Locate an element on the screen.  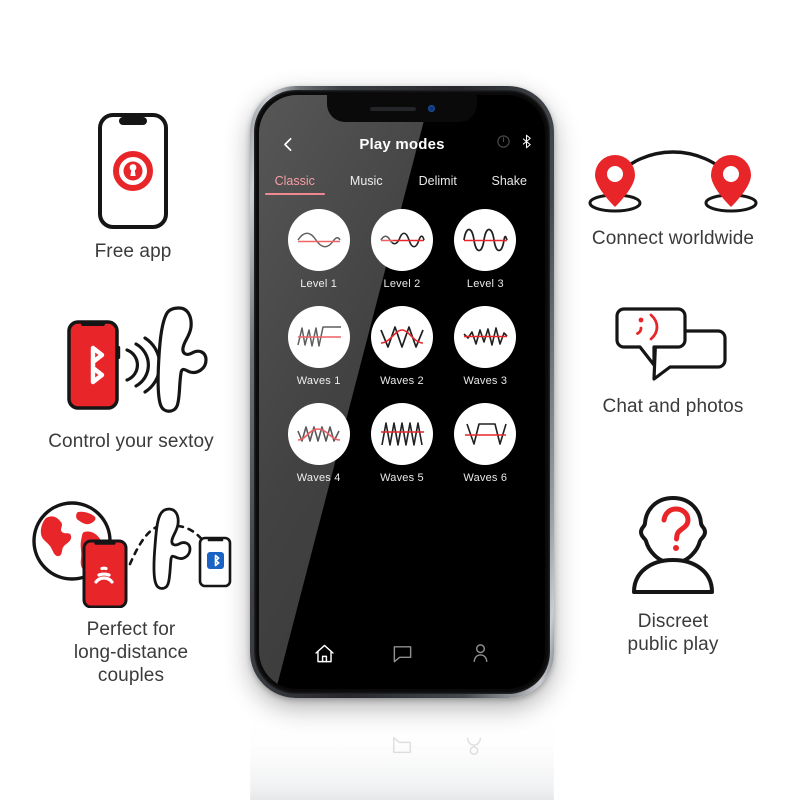
feature-long-distance: Perfect for long-distance couples is located at coordinates (131, 592).